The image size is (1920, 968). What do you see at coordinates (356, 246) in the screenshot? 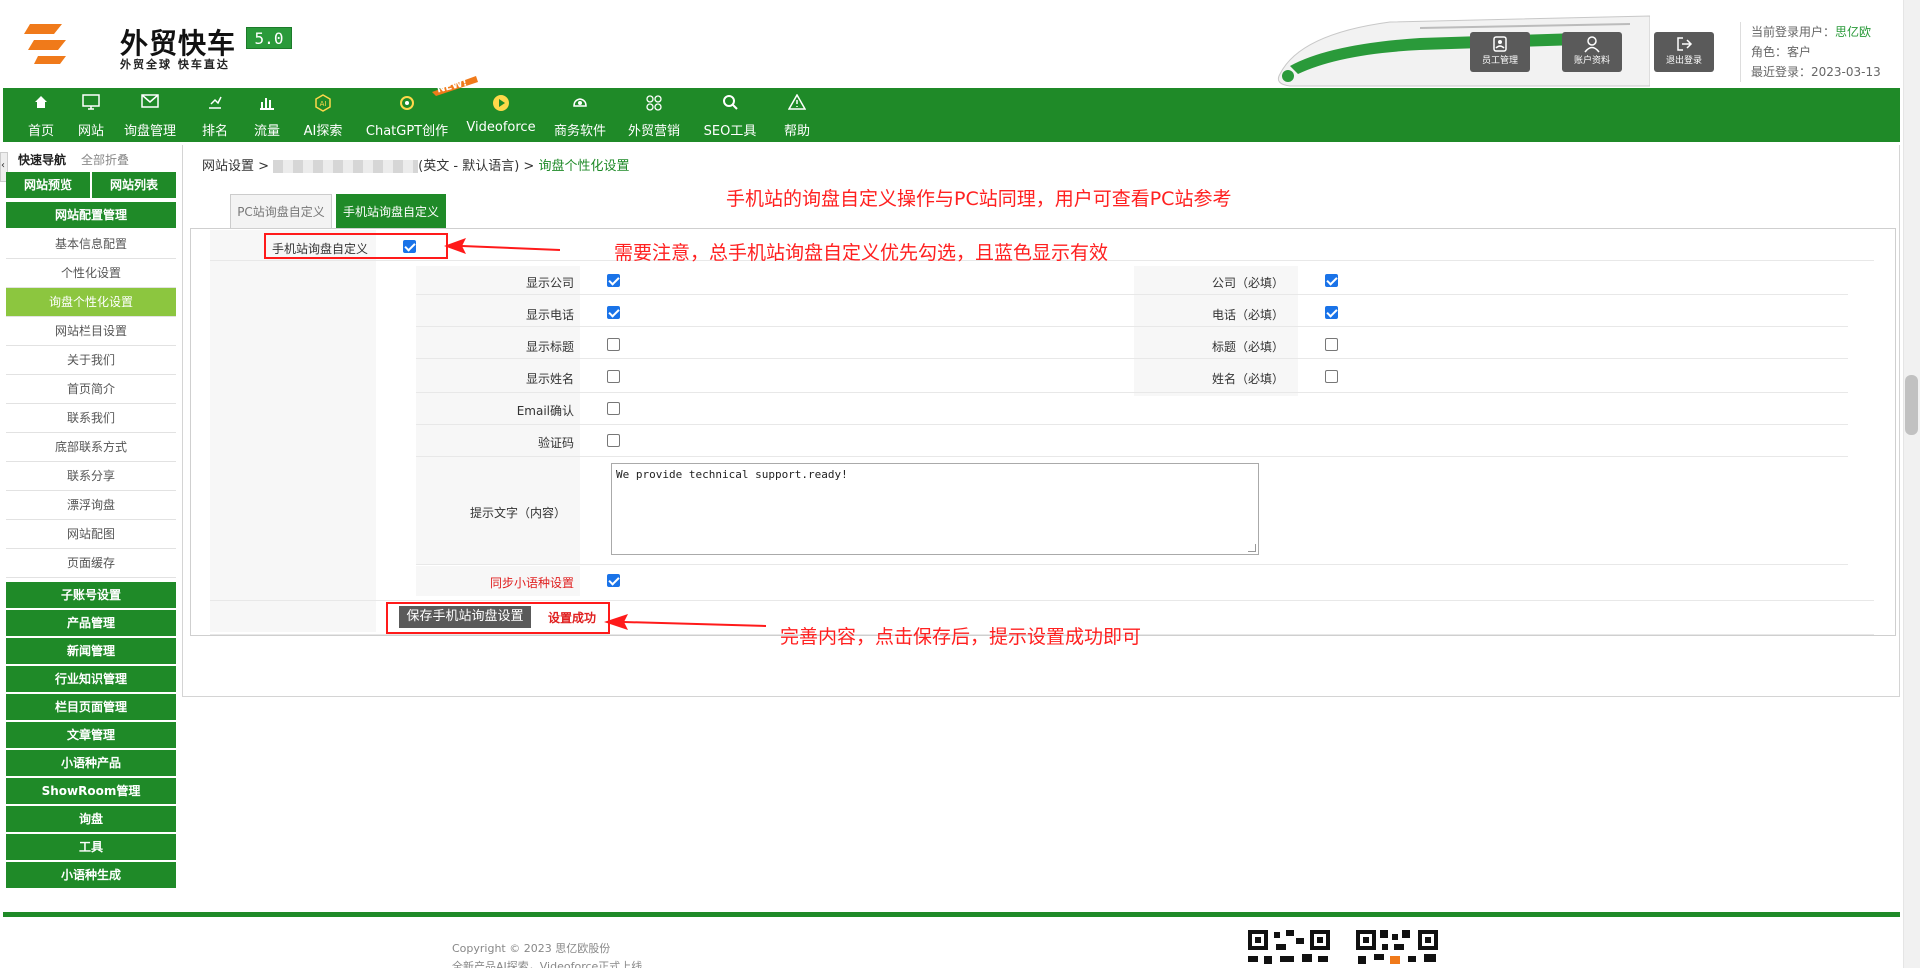
I see `annotation-box-master` at bounding box center [356, 246].